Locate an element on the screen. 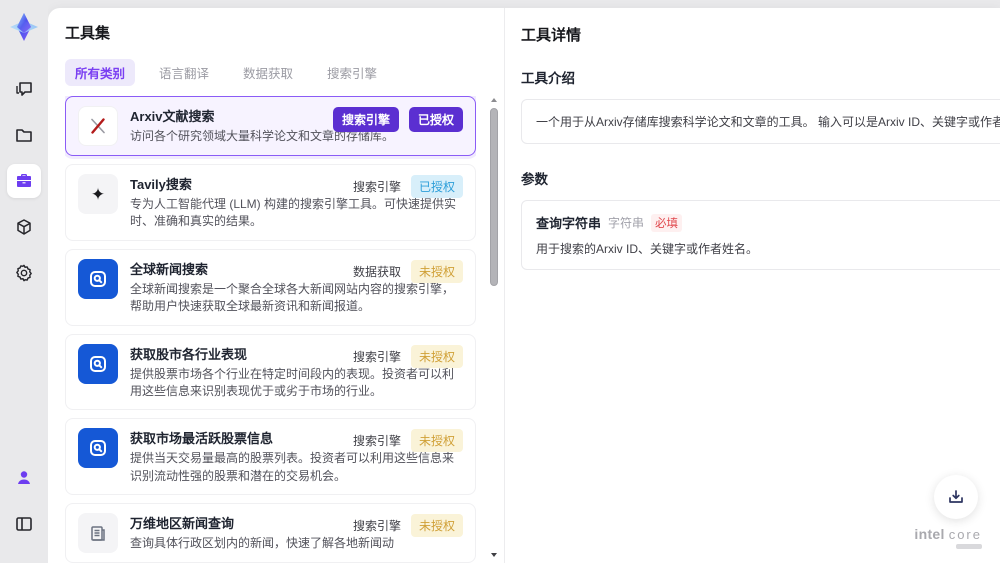 The height and width of the screenshot is (563, 1000). scrollbar-up-arrow is located at coordinates (494, 100).